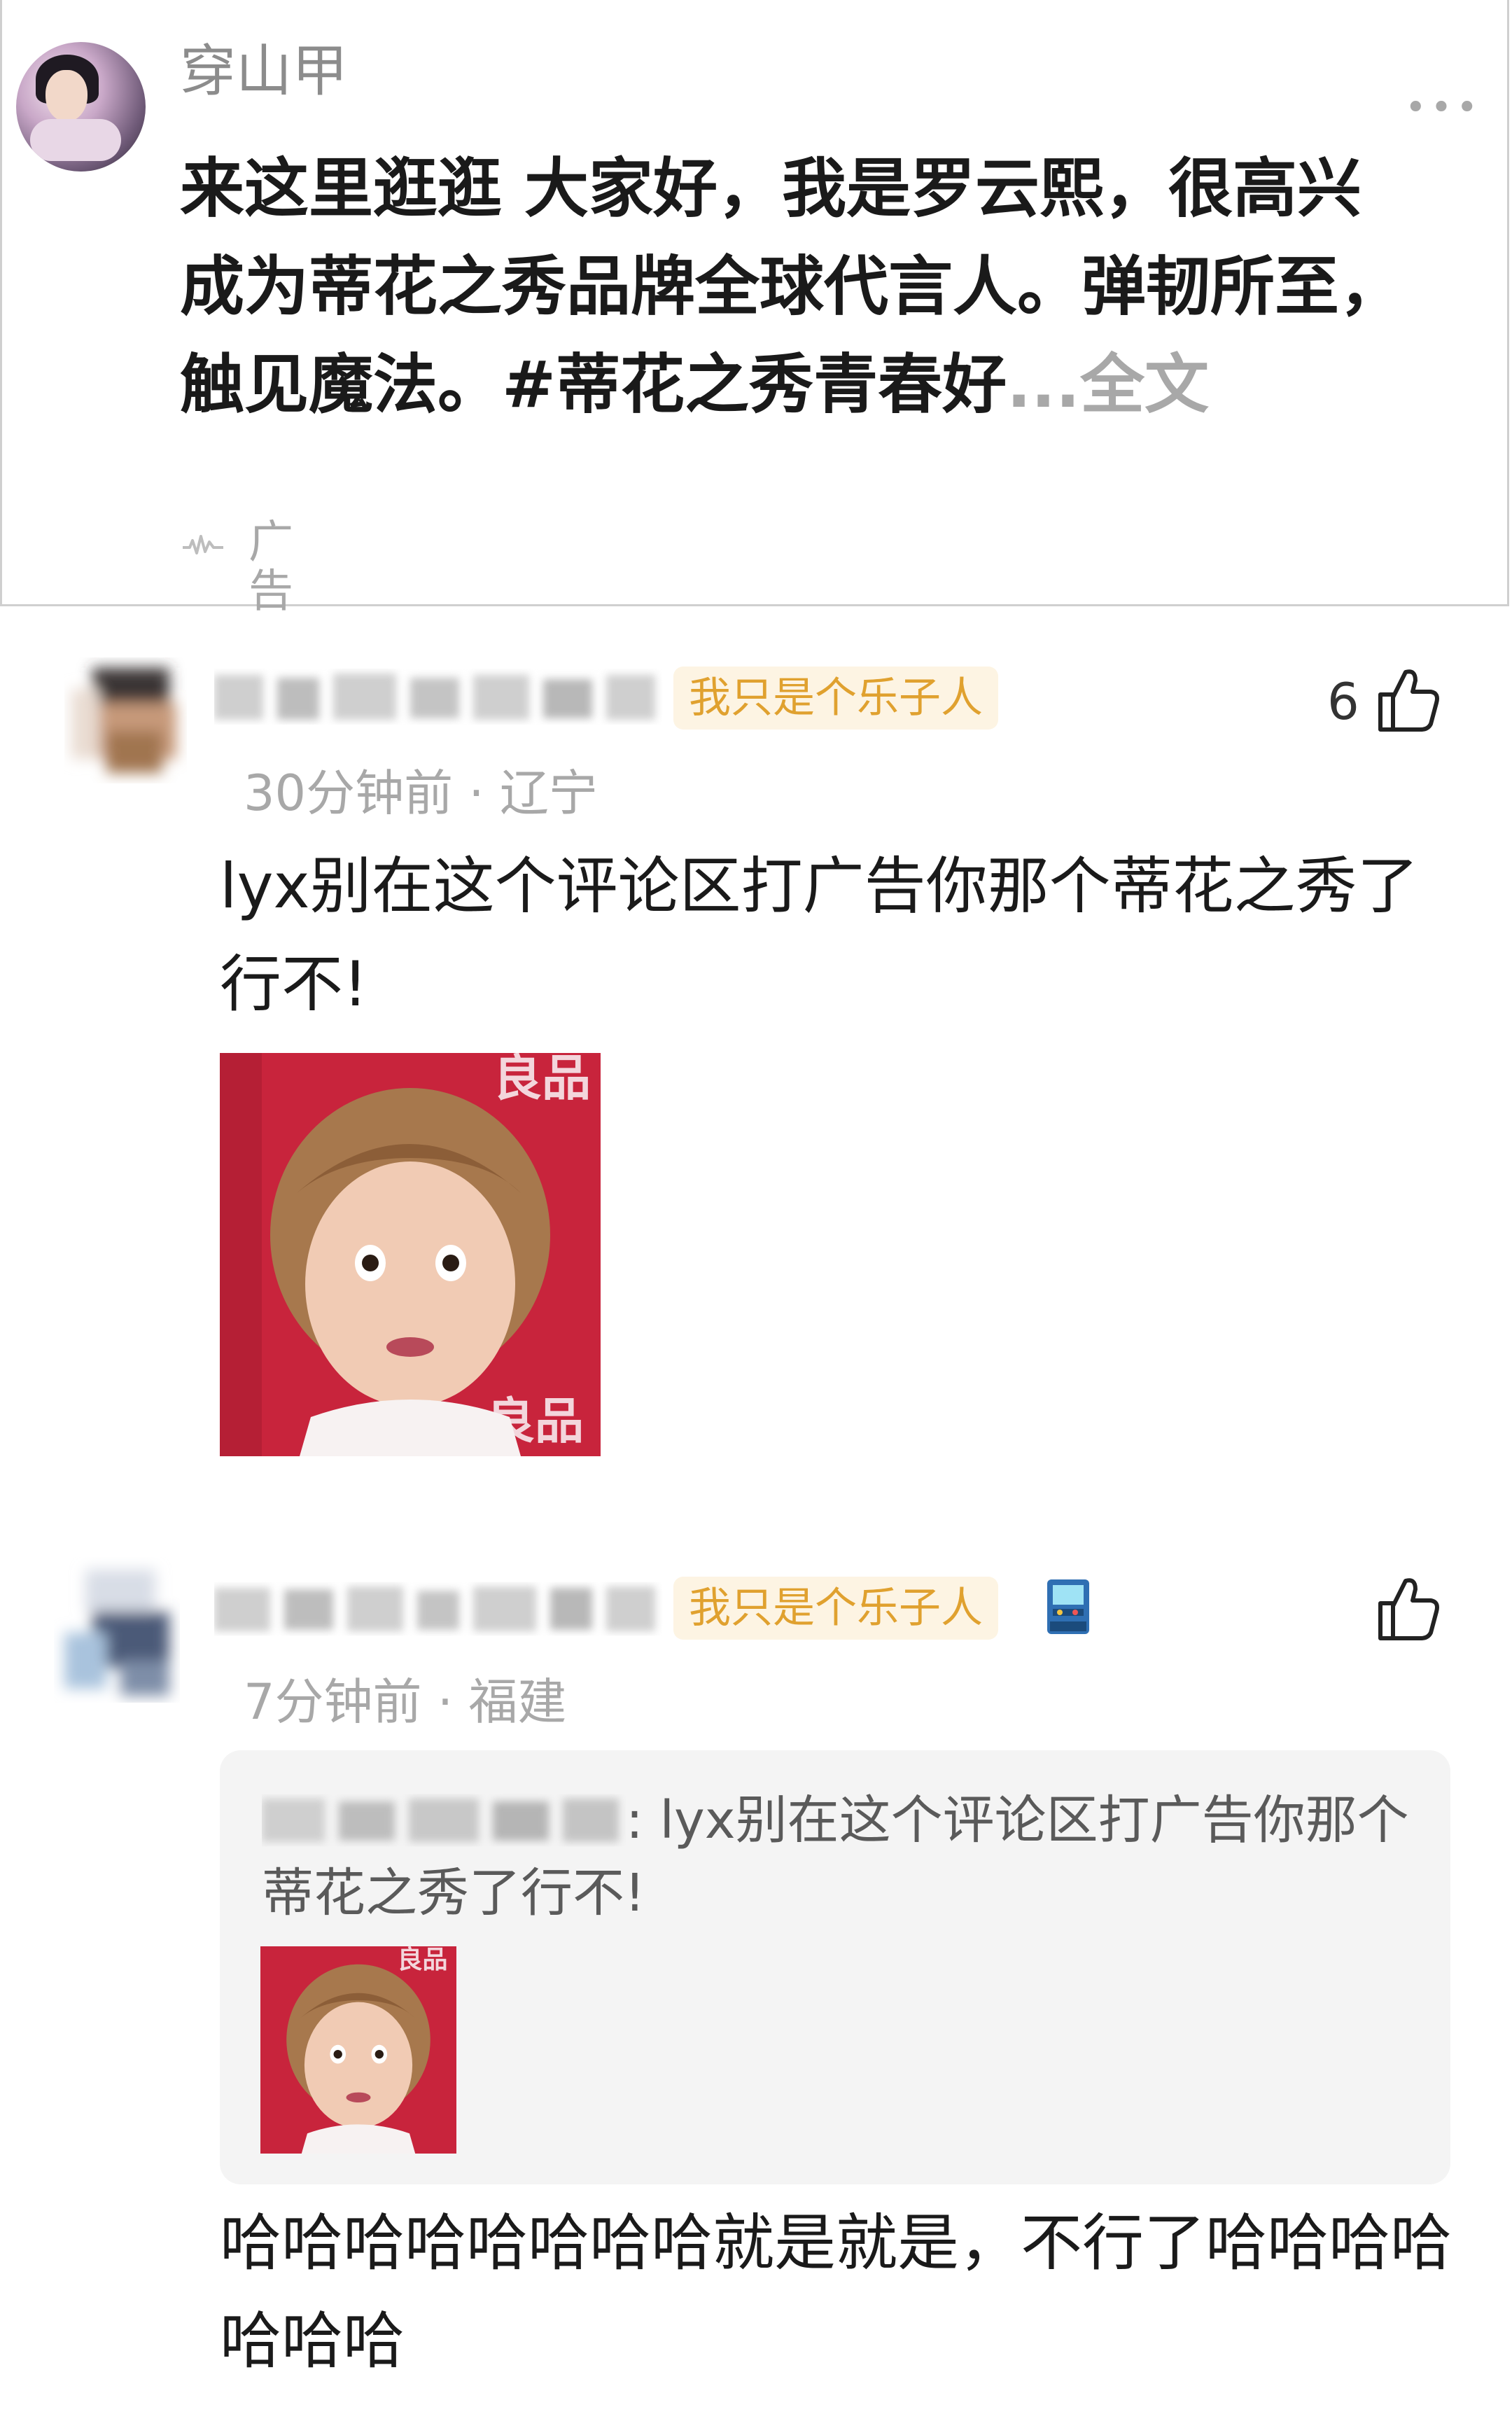 The image size is (1512, 2421). What do you see at coordinates (836, 1857) in the screenshot?
I see `quoted-comment: : lyx别在这个评论区打广告你那个蒂花之秀了行不!` at bounding box center [836, 1857].